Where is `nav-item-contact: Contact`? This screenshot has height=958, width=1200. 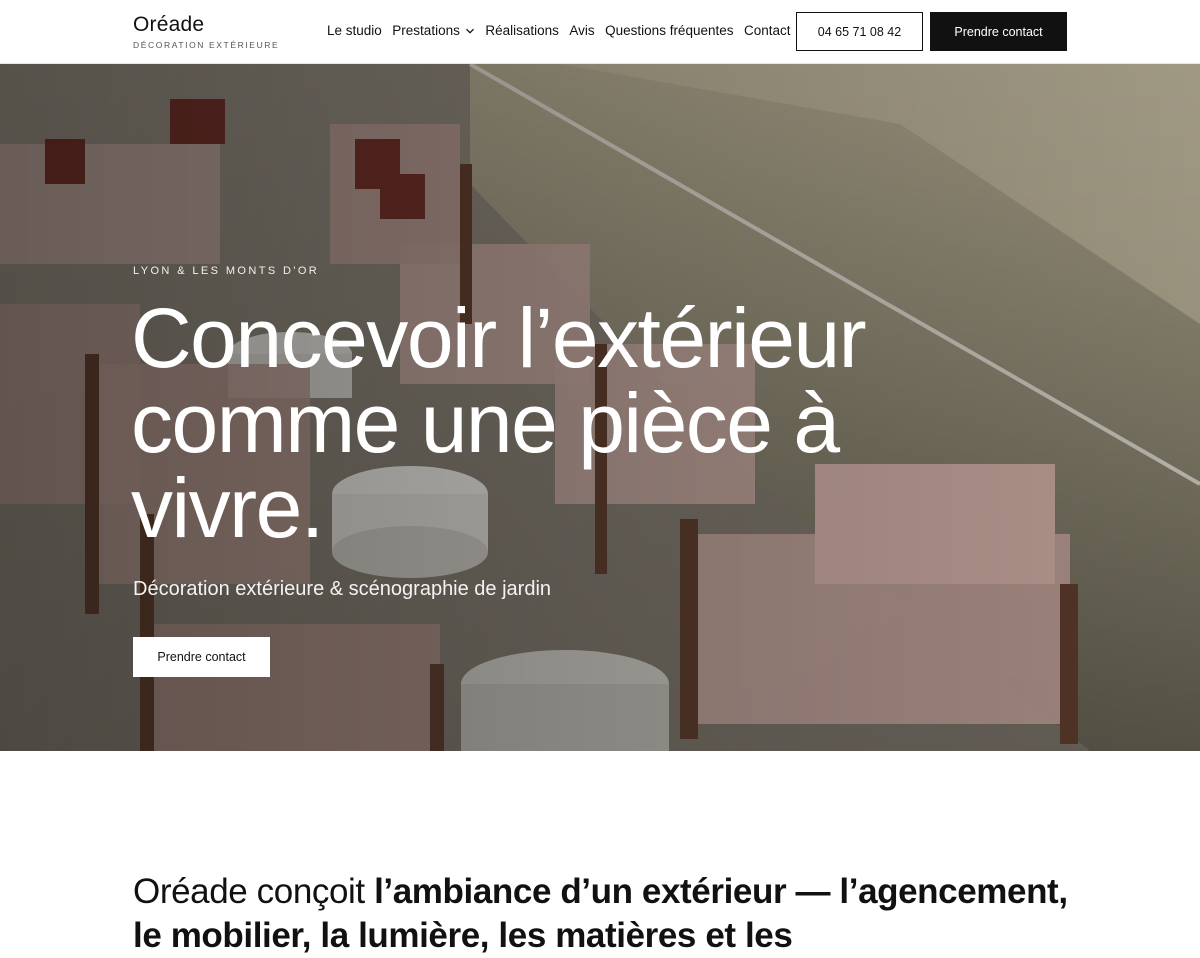
nav-item-contact: Contact is located at coordinates (767, 30).